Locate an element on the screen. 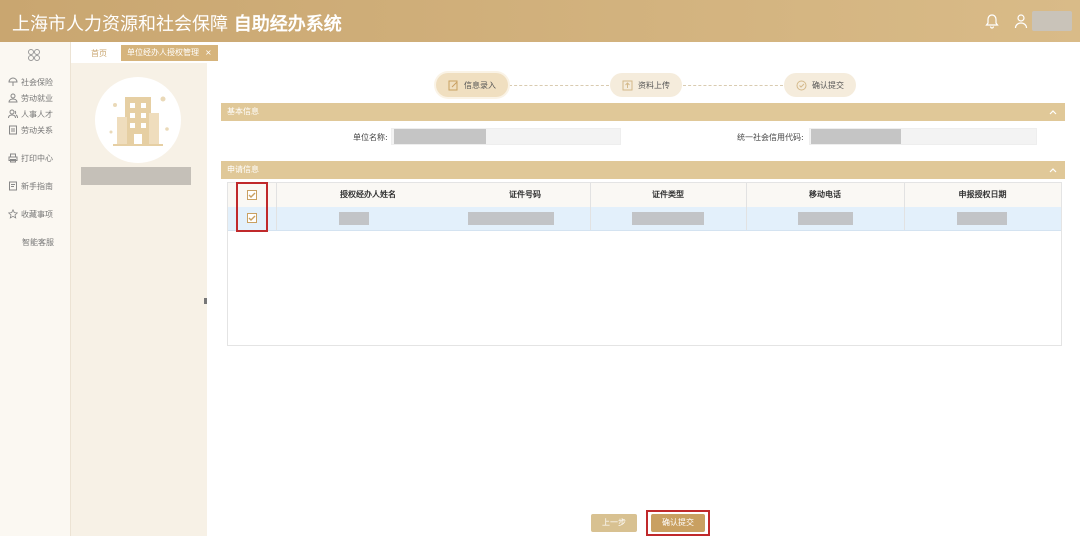  company-panel is located at coordinates (139, 299).